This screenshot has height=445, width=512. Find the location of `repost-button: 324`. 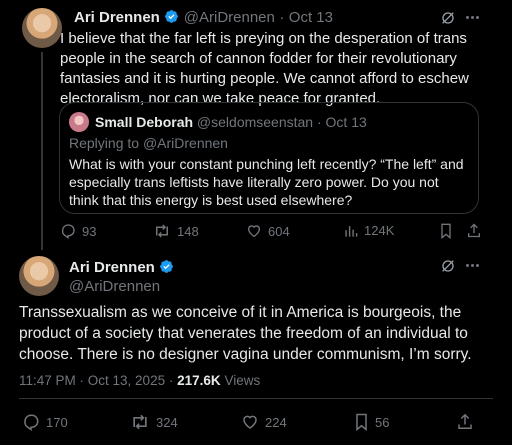

repost-button: 324 is located at coordinates (154, 422).